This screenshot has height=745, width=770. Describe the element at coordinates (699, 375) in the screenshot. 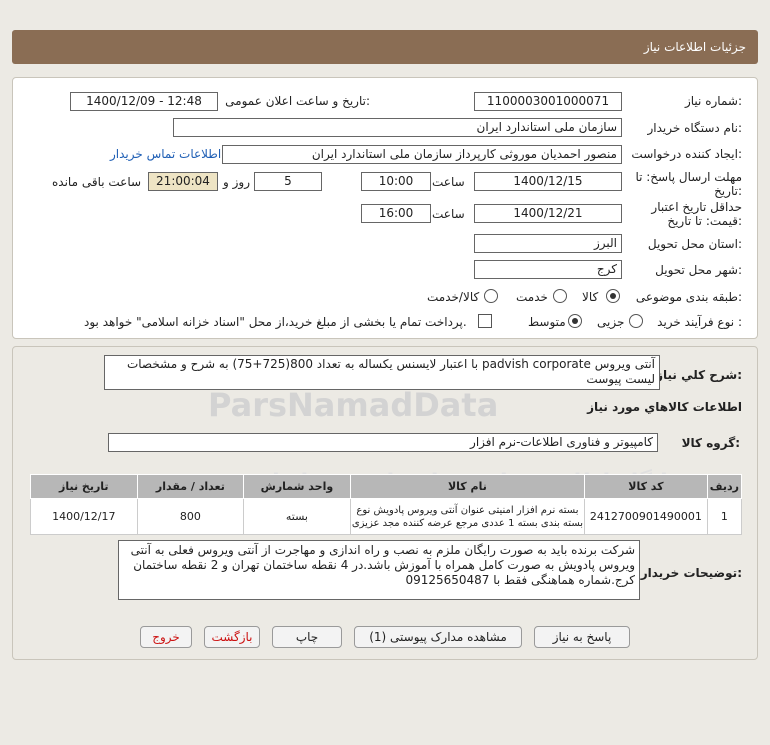

I see `summary-label: شرح کلي نياز:` at that location.